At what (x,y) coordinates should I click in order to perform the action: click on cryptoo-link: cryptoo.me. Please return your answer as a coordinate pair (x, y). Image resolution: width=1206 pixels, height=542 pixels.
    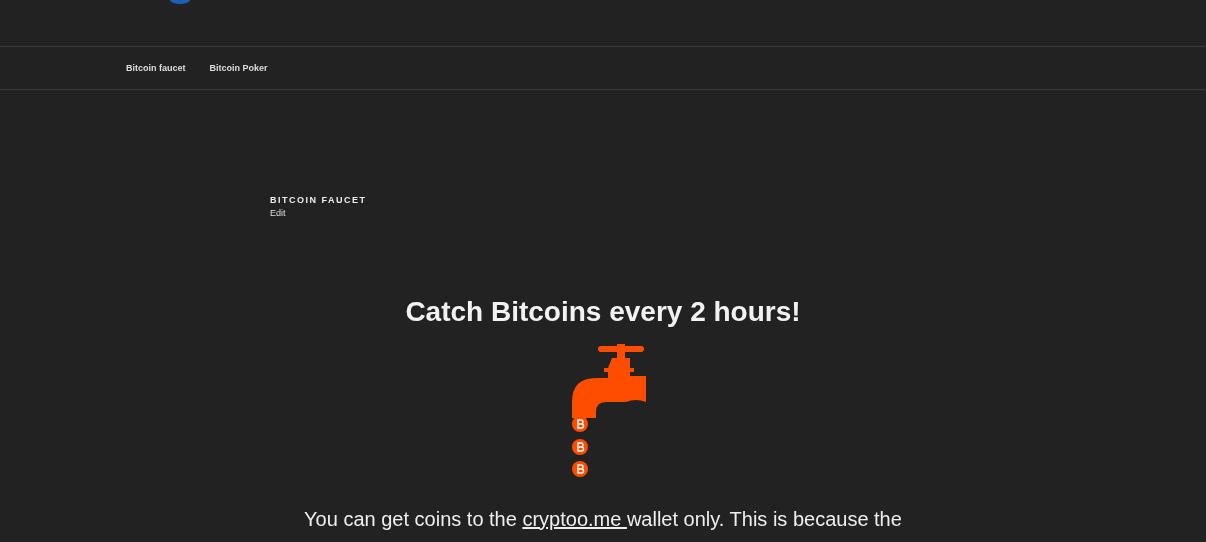
    Looking at the image, I should click on (574, 519).